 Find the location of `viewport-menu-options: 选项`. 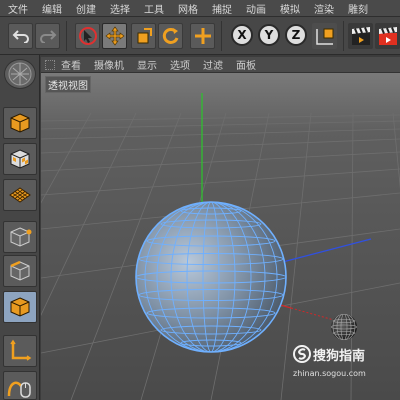

viewport-menu-options: 选项 is located at coordinates (180, 64).